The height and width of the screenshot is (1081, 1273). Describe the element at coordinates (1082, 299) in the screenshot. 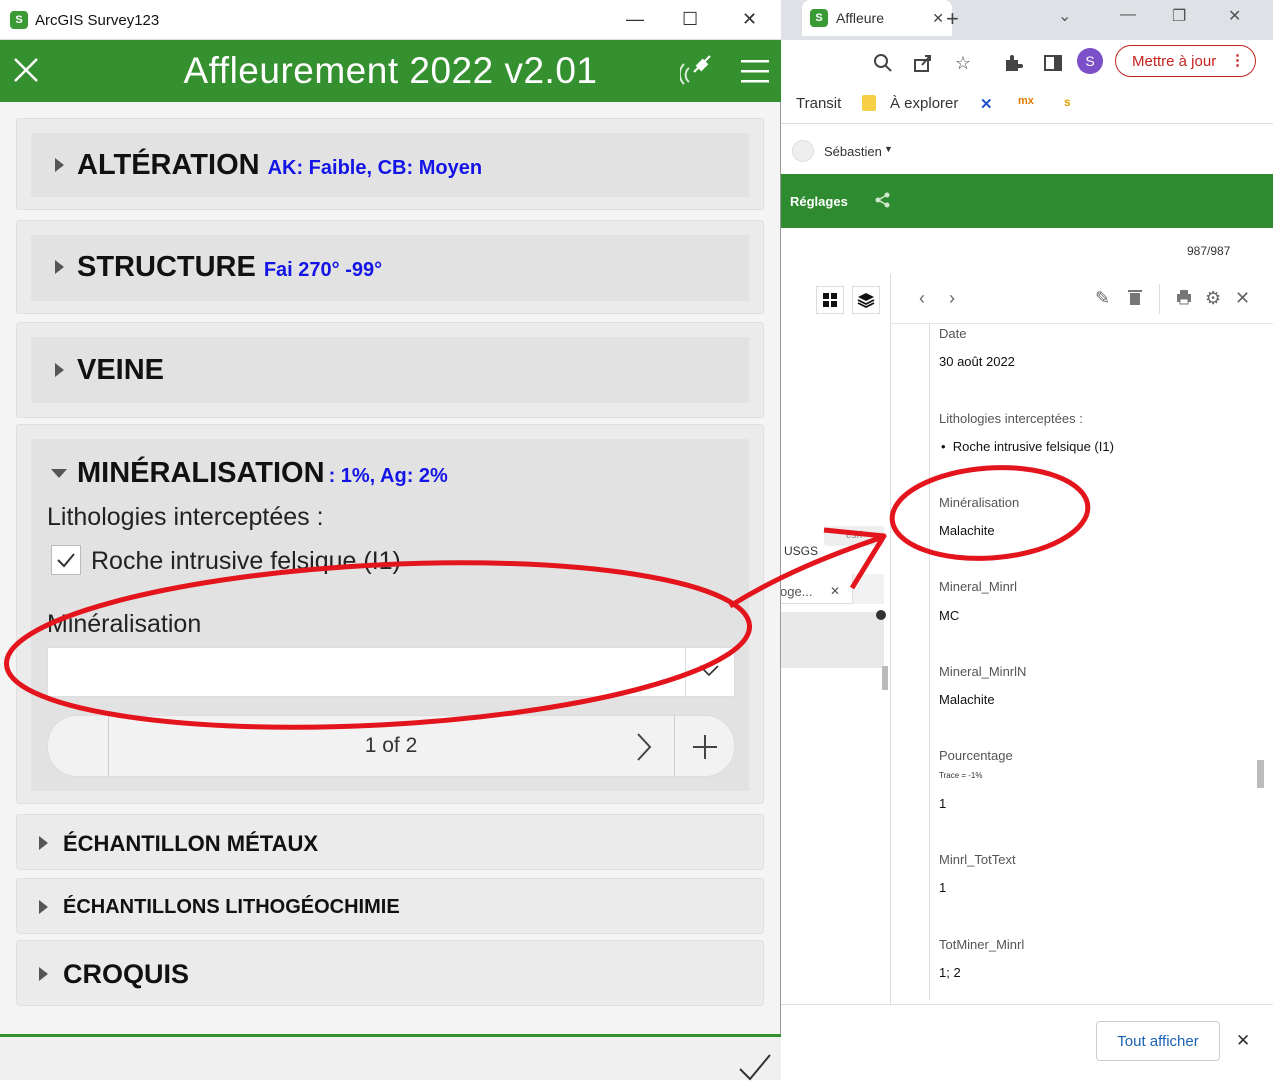

I see `details-toolbar: ‹ › ✎ ⚙ ✕` at that location.